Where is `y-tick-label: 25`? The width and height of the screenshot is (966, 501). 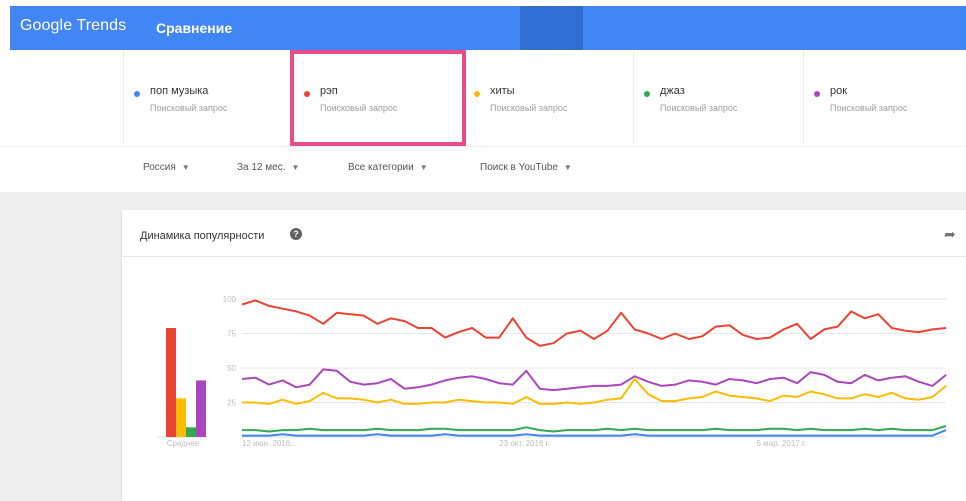 y-tick-label: 25 is located at coordinates (231, 403).